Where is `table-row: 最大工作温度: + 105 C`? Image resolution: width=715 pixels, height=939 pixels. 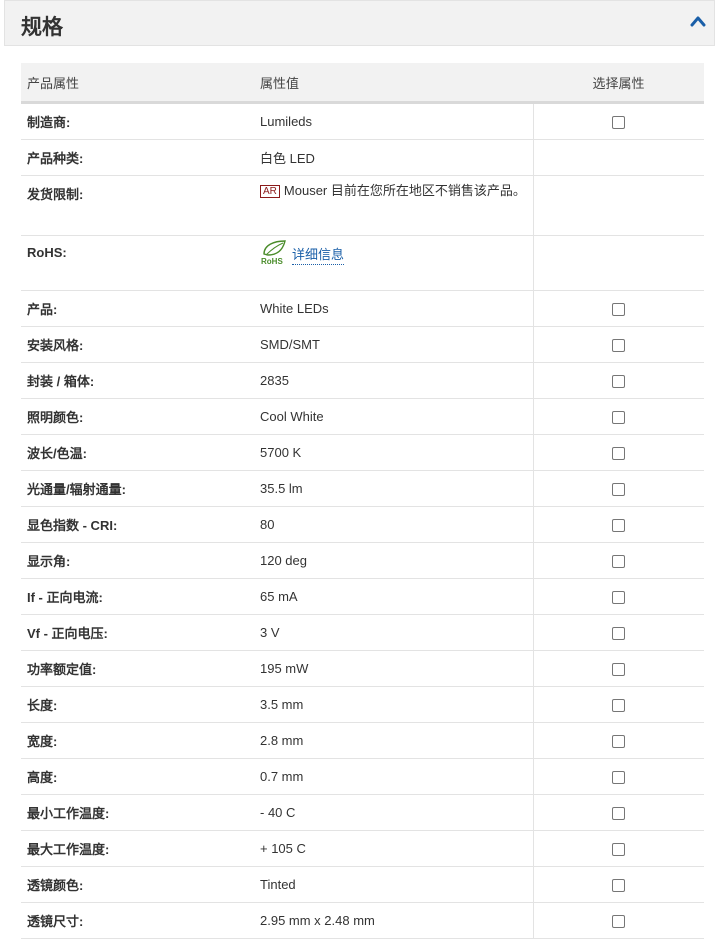 table-row: 最大工作温度: + 105 C is located at coordinates (362, 848).